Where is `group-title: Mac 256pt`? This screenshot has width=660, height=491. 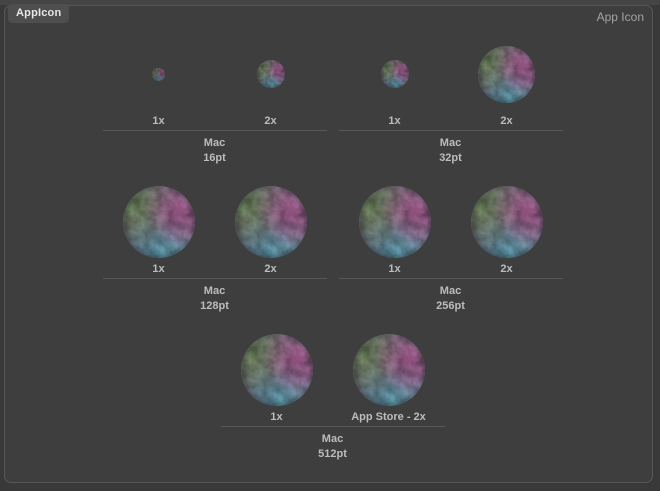 group-title: Mac 256pt is located at coordinates (451, 296).